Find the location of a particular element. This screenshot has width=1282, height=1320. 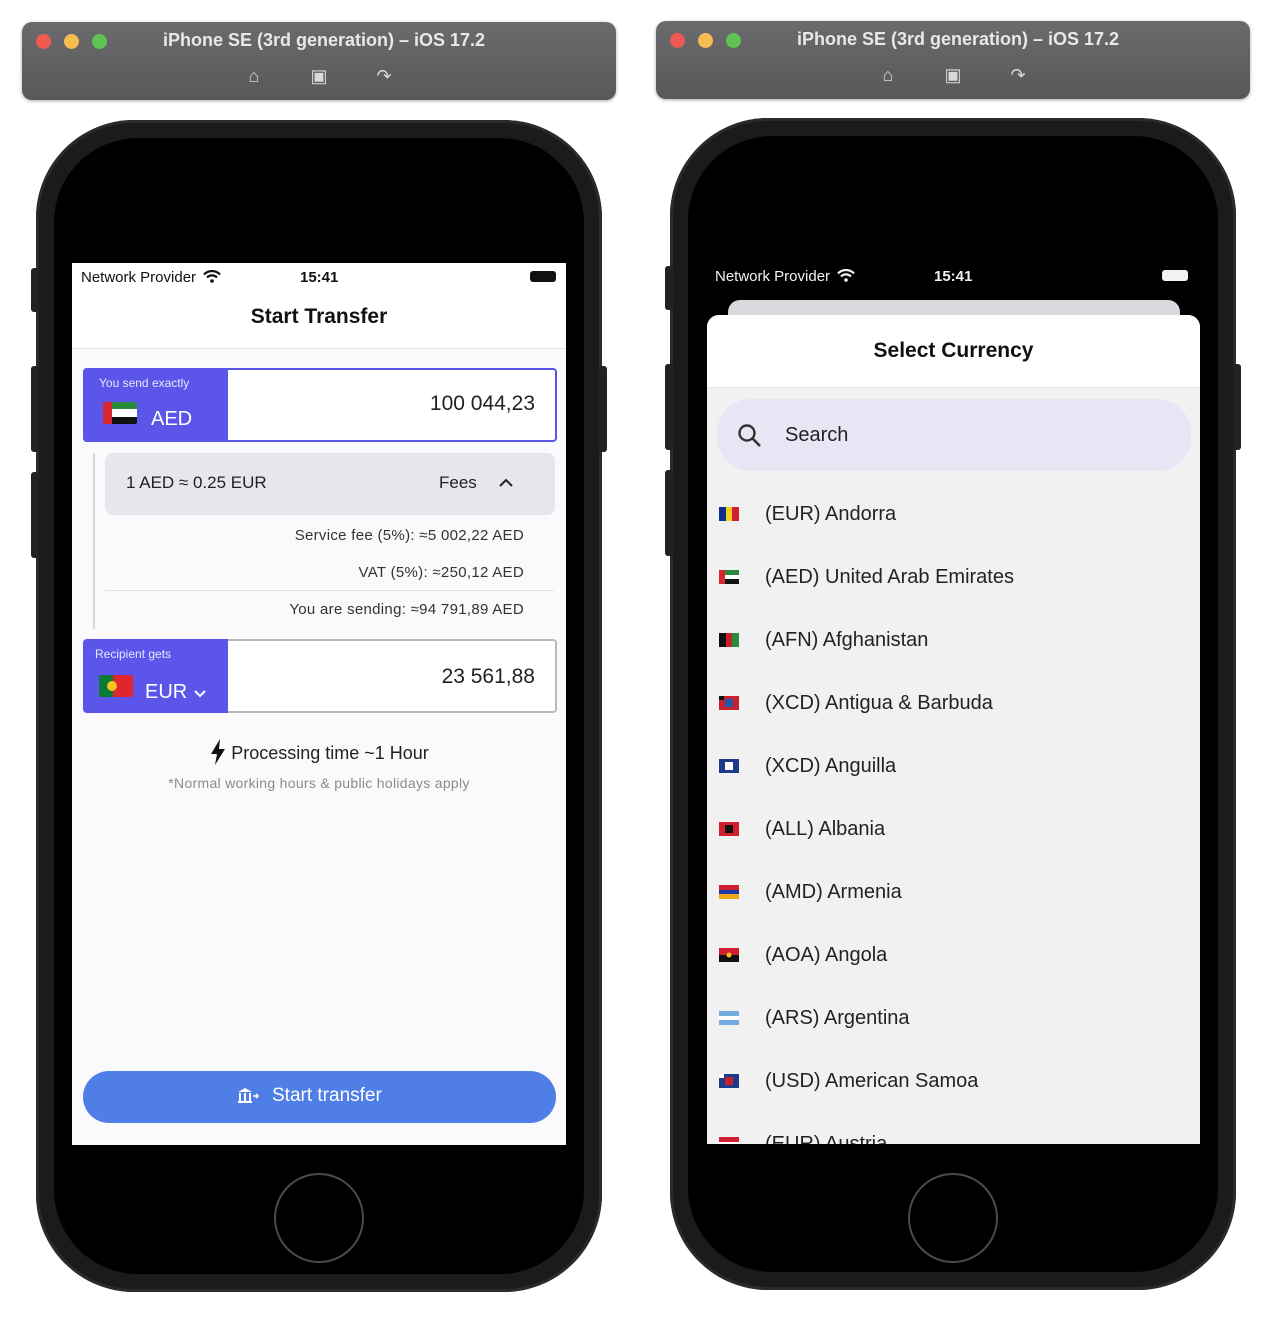

currency-item: (AMD) Armenia is located at coordinates (953, 894).